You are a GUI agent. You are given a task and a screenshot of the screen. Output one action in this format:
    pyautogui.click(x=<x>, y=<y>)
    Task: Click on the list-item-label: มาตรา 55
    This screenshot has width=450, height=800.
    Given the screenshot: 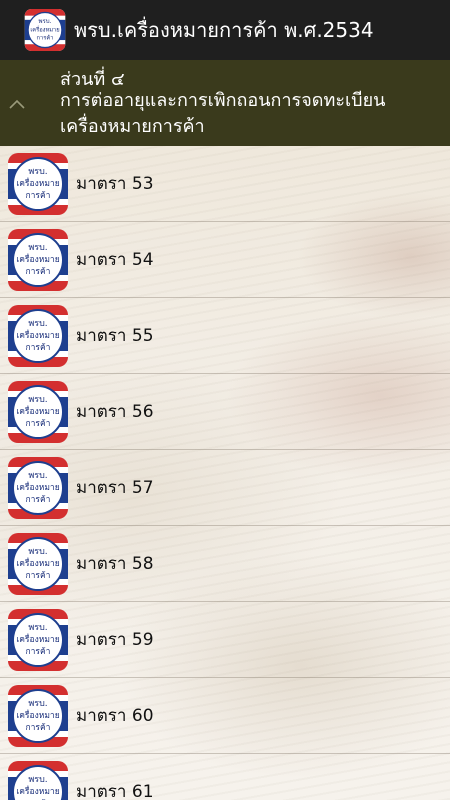 What is the action you would take?
    pyautogui.click(x=115, y=336)
    